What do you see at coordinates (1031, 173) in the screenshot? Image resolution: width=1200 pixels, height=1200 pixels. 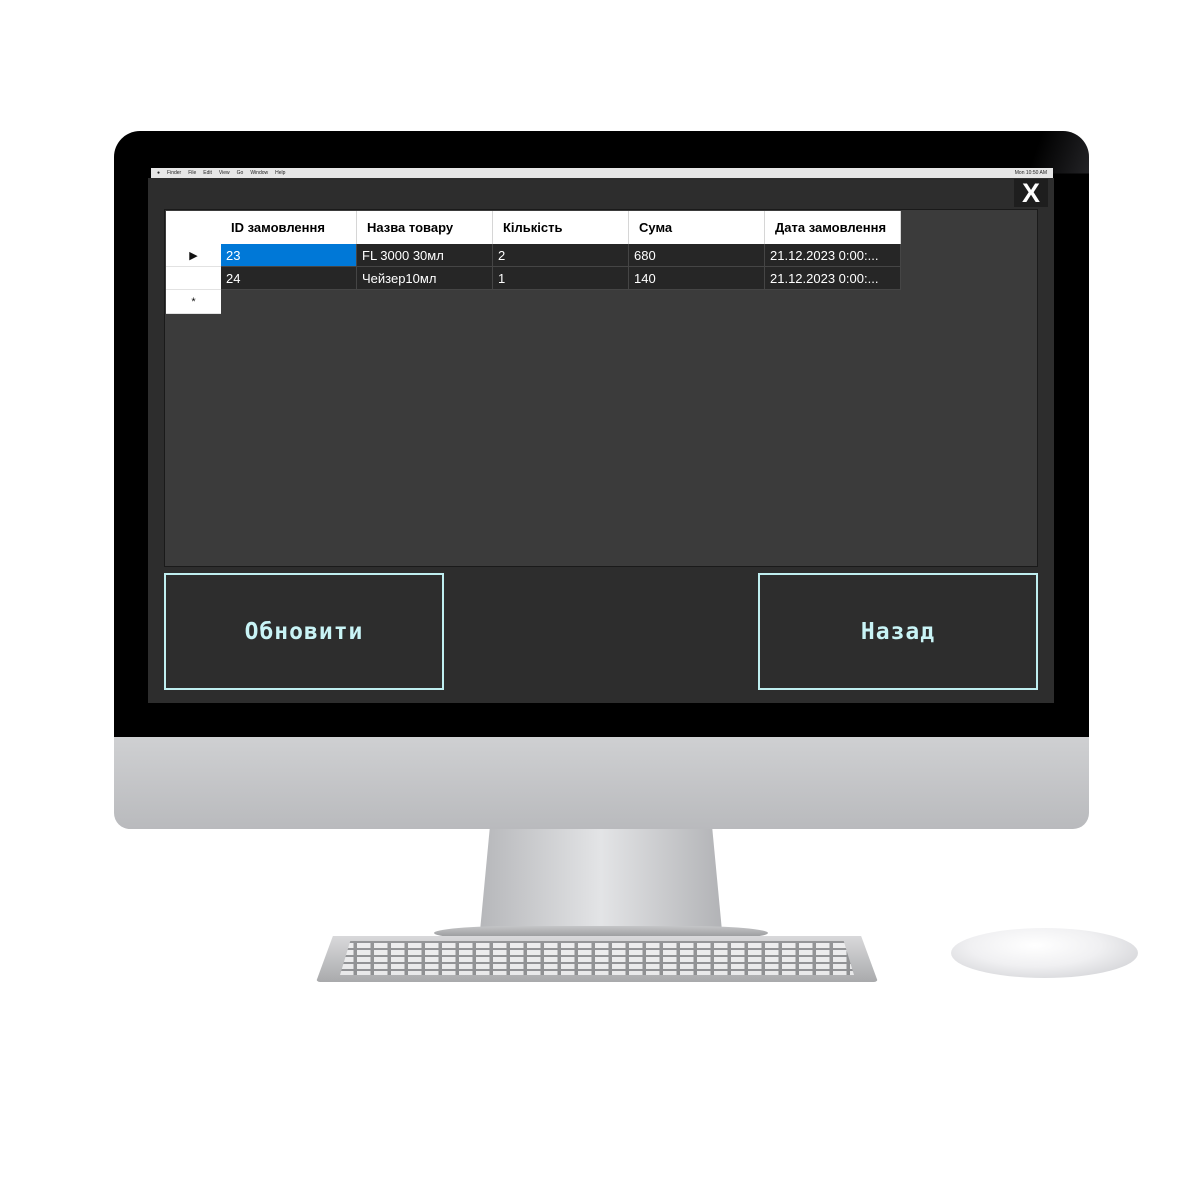 I see `menu-clock: Mon 10:50 AM` at bounding box center [1031, 173].